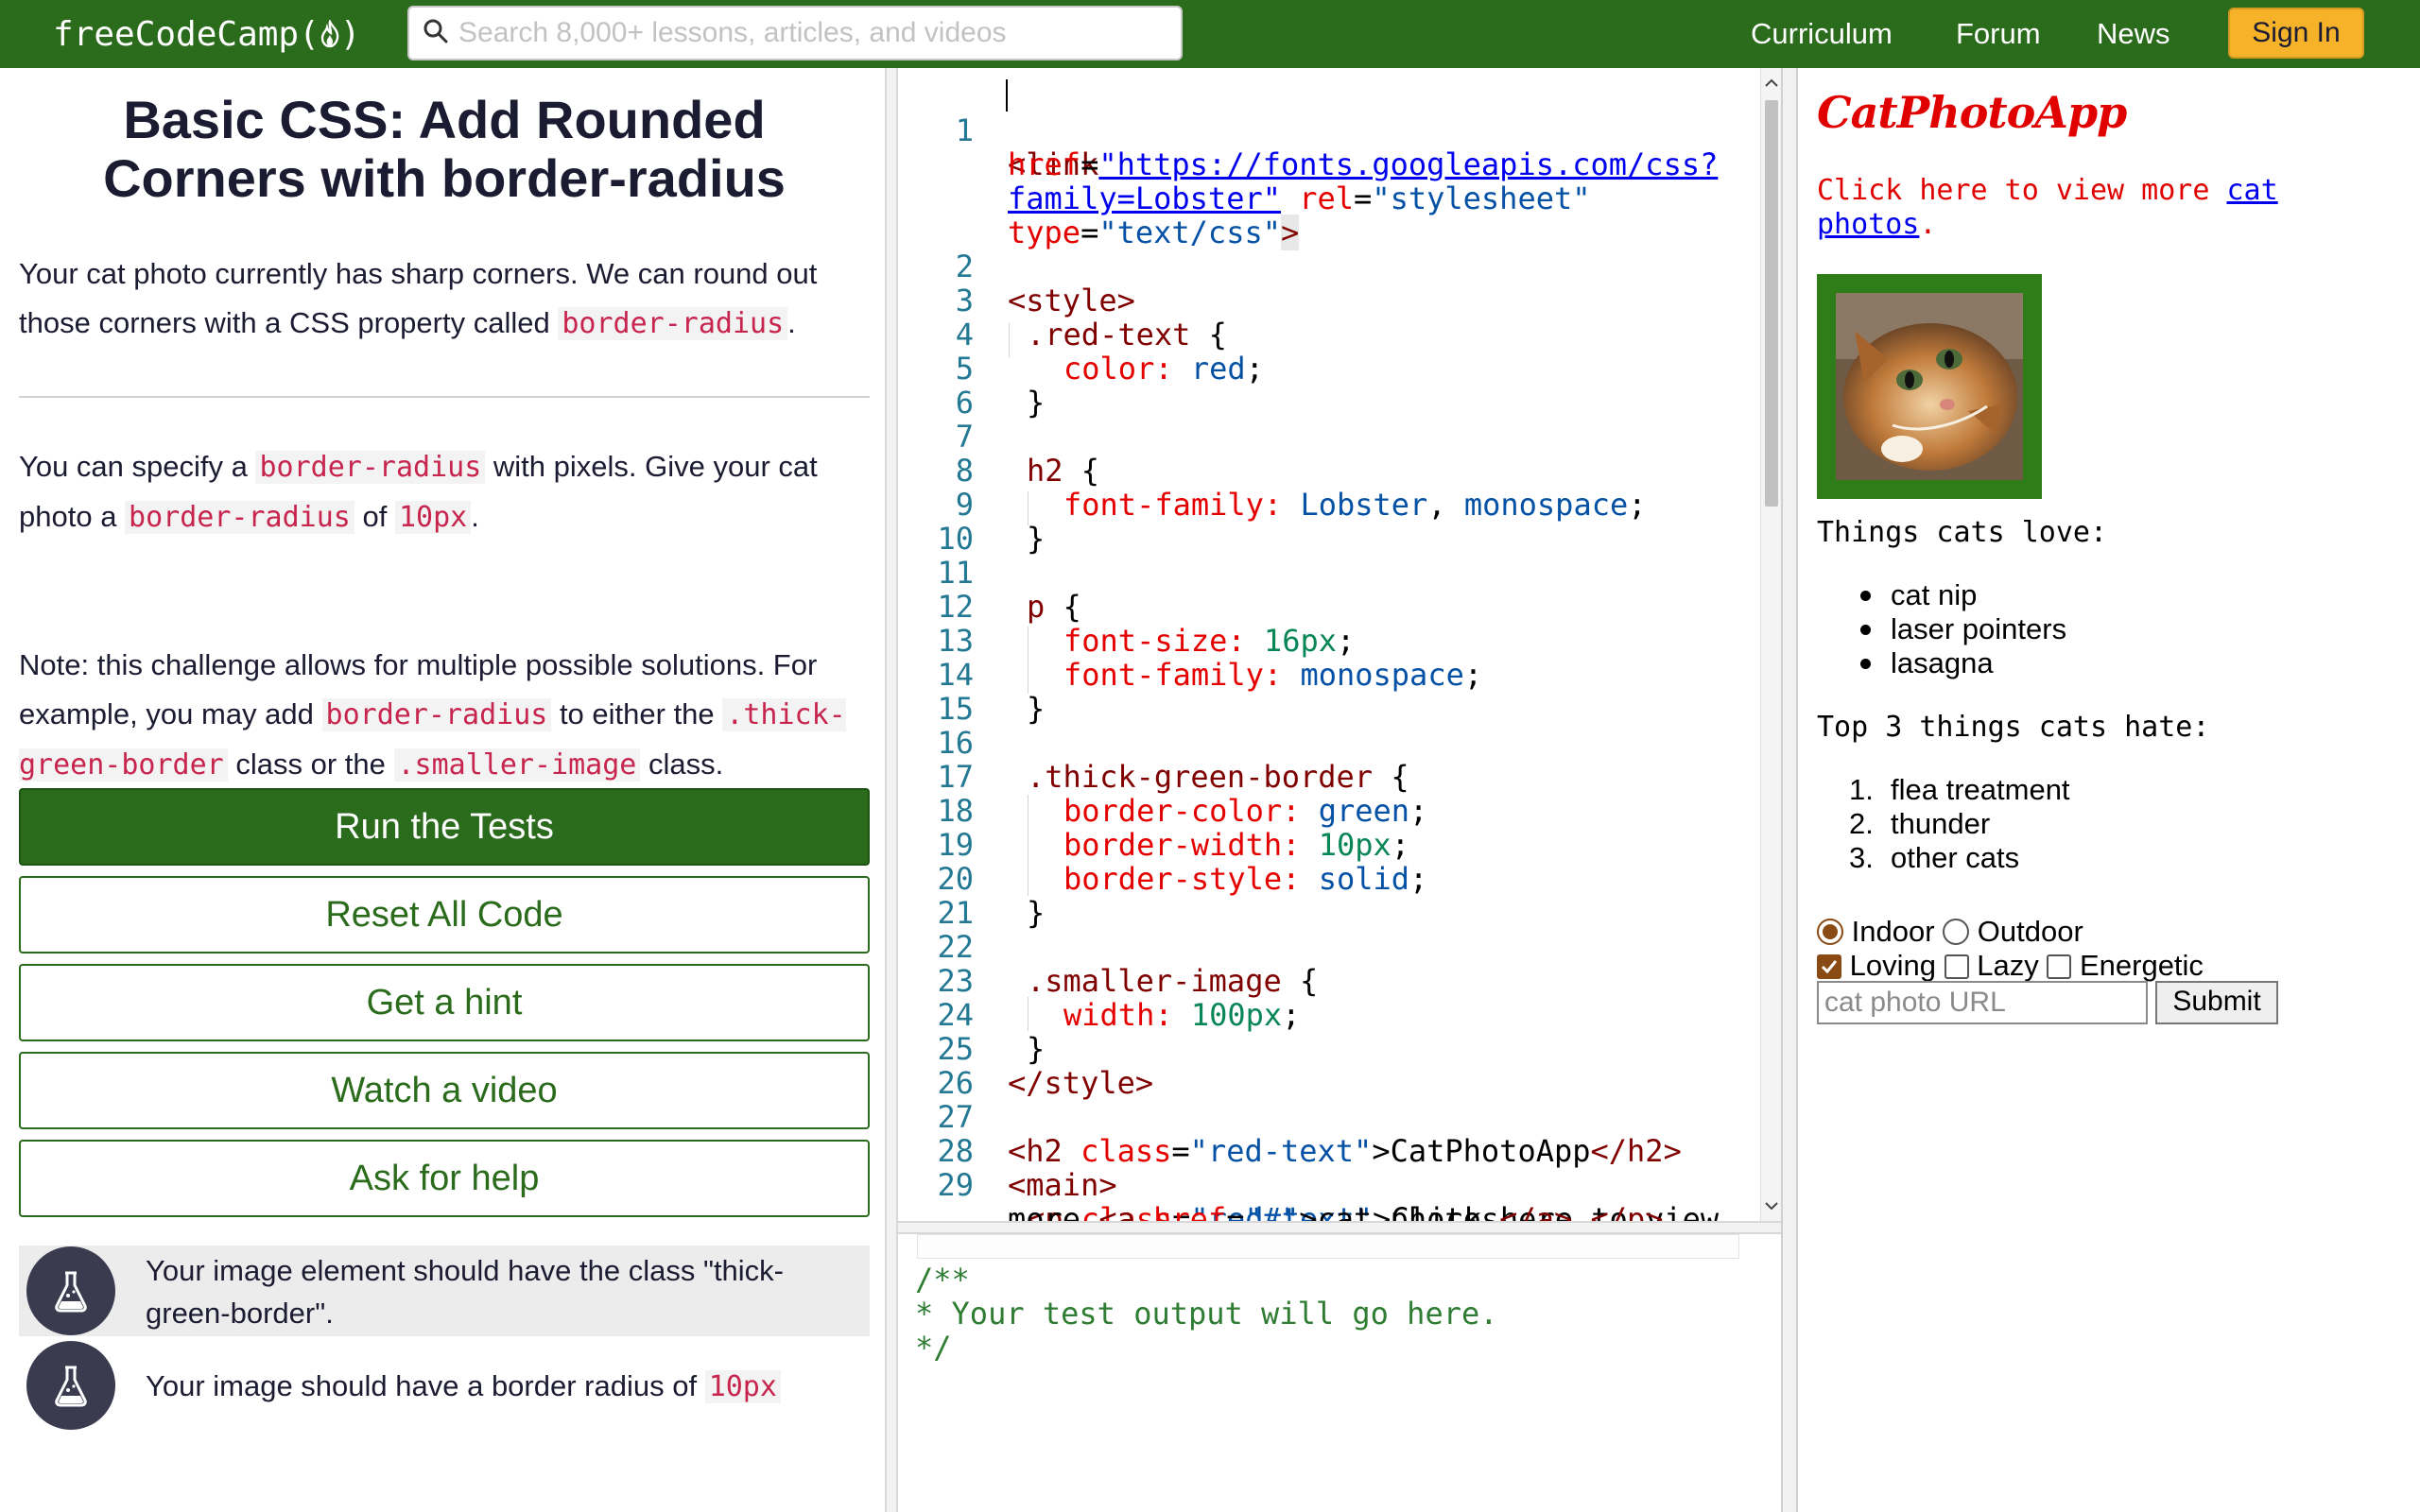 This screenshot has height=1512, width=2420. What do you see at coordinates (1324, 386) in the screenshot?
I see `code-line-6: 6` at bounding box center [1324, 386].